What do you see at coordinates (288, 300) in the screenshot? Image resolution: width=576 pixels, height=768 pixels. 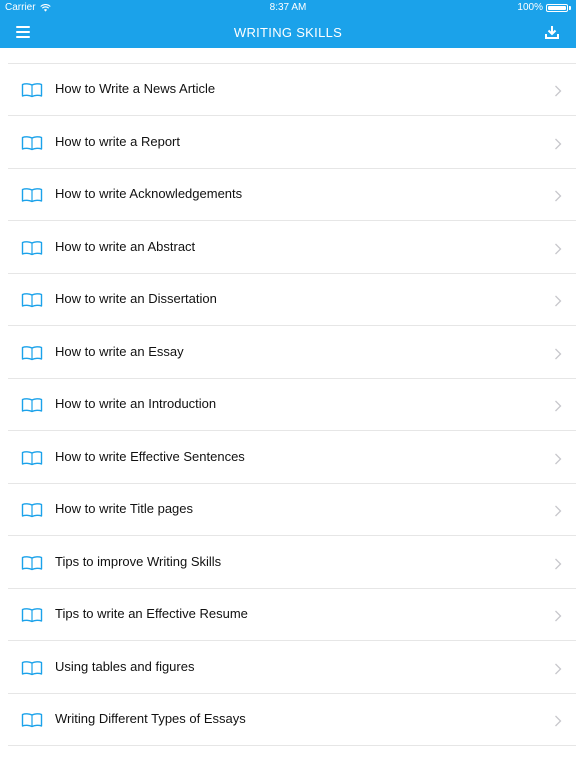 I see `list-item: How to write an Dissertation` at bounding box center [288, 300].